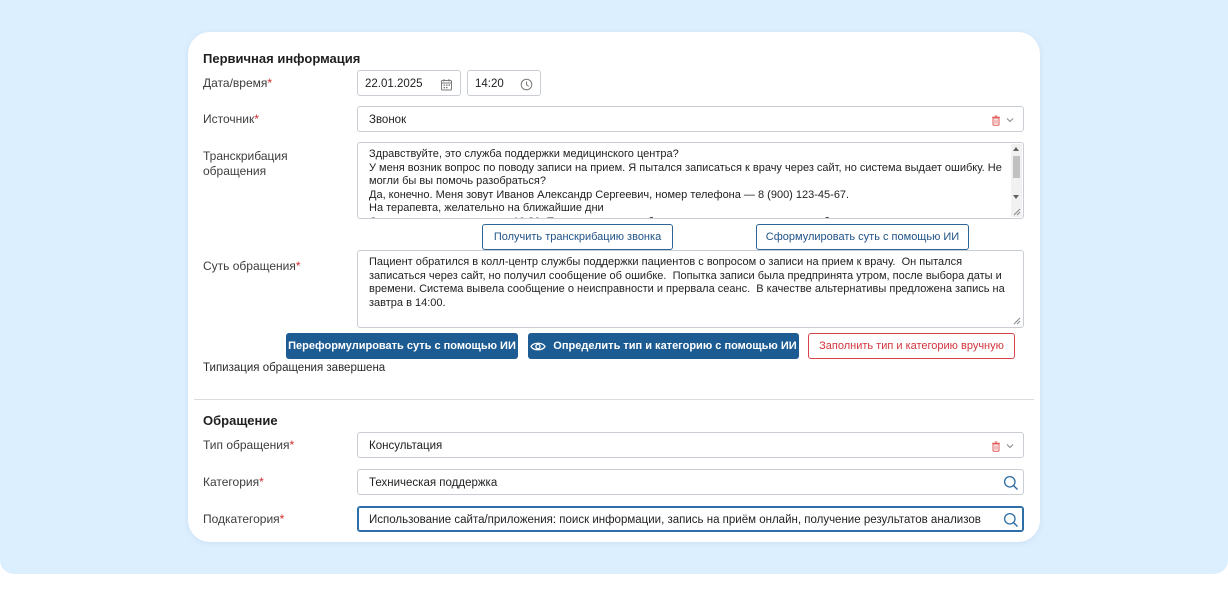  What do you see at coordinates (1016, 197) in the screenshot?
I see `scroll-down-arrow-icon` at bounding box center [1016, 197].